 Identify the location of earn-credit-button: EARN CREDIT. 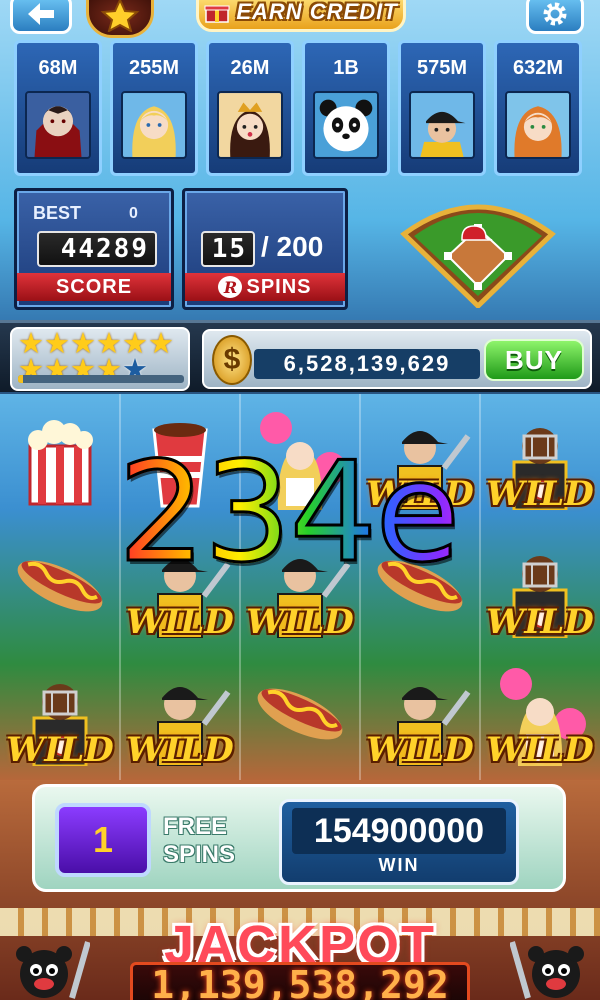
(301, 16).